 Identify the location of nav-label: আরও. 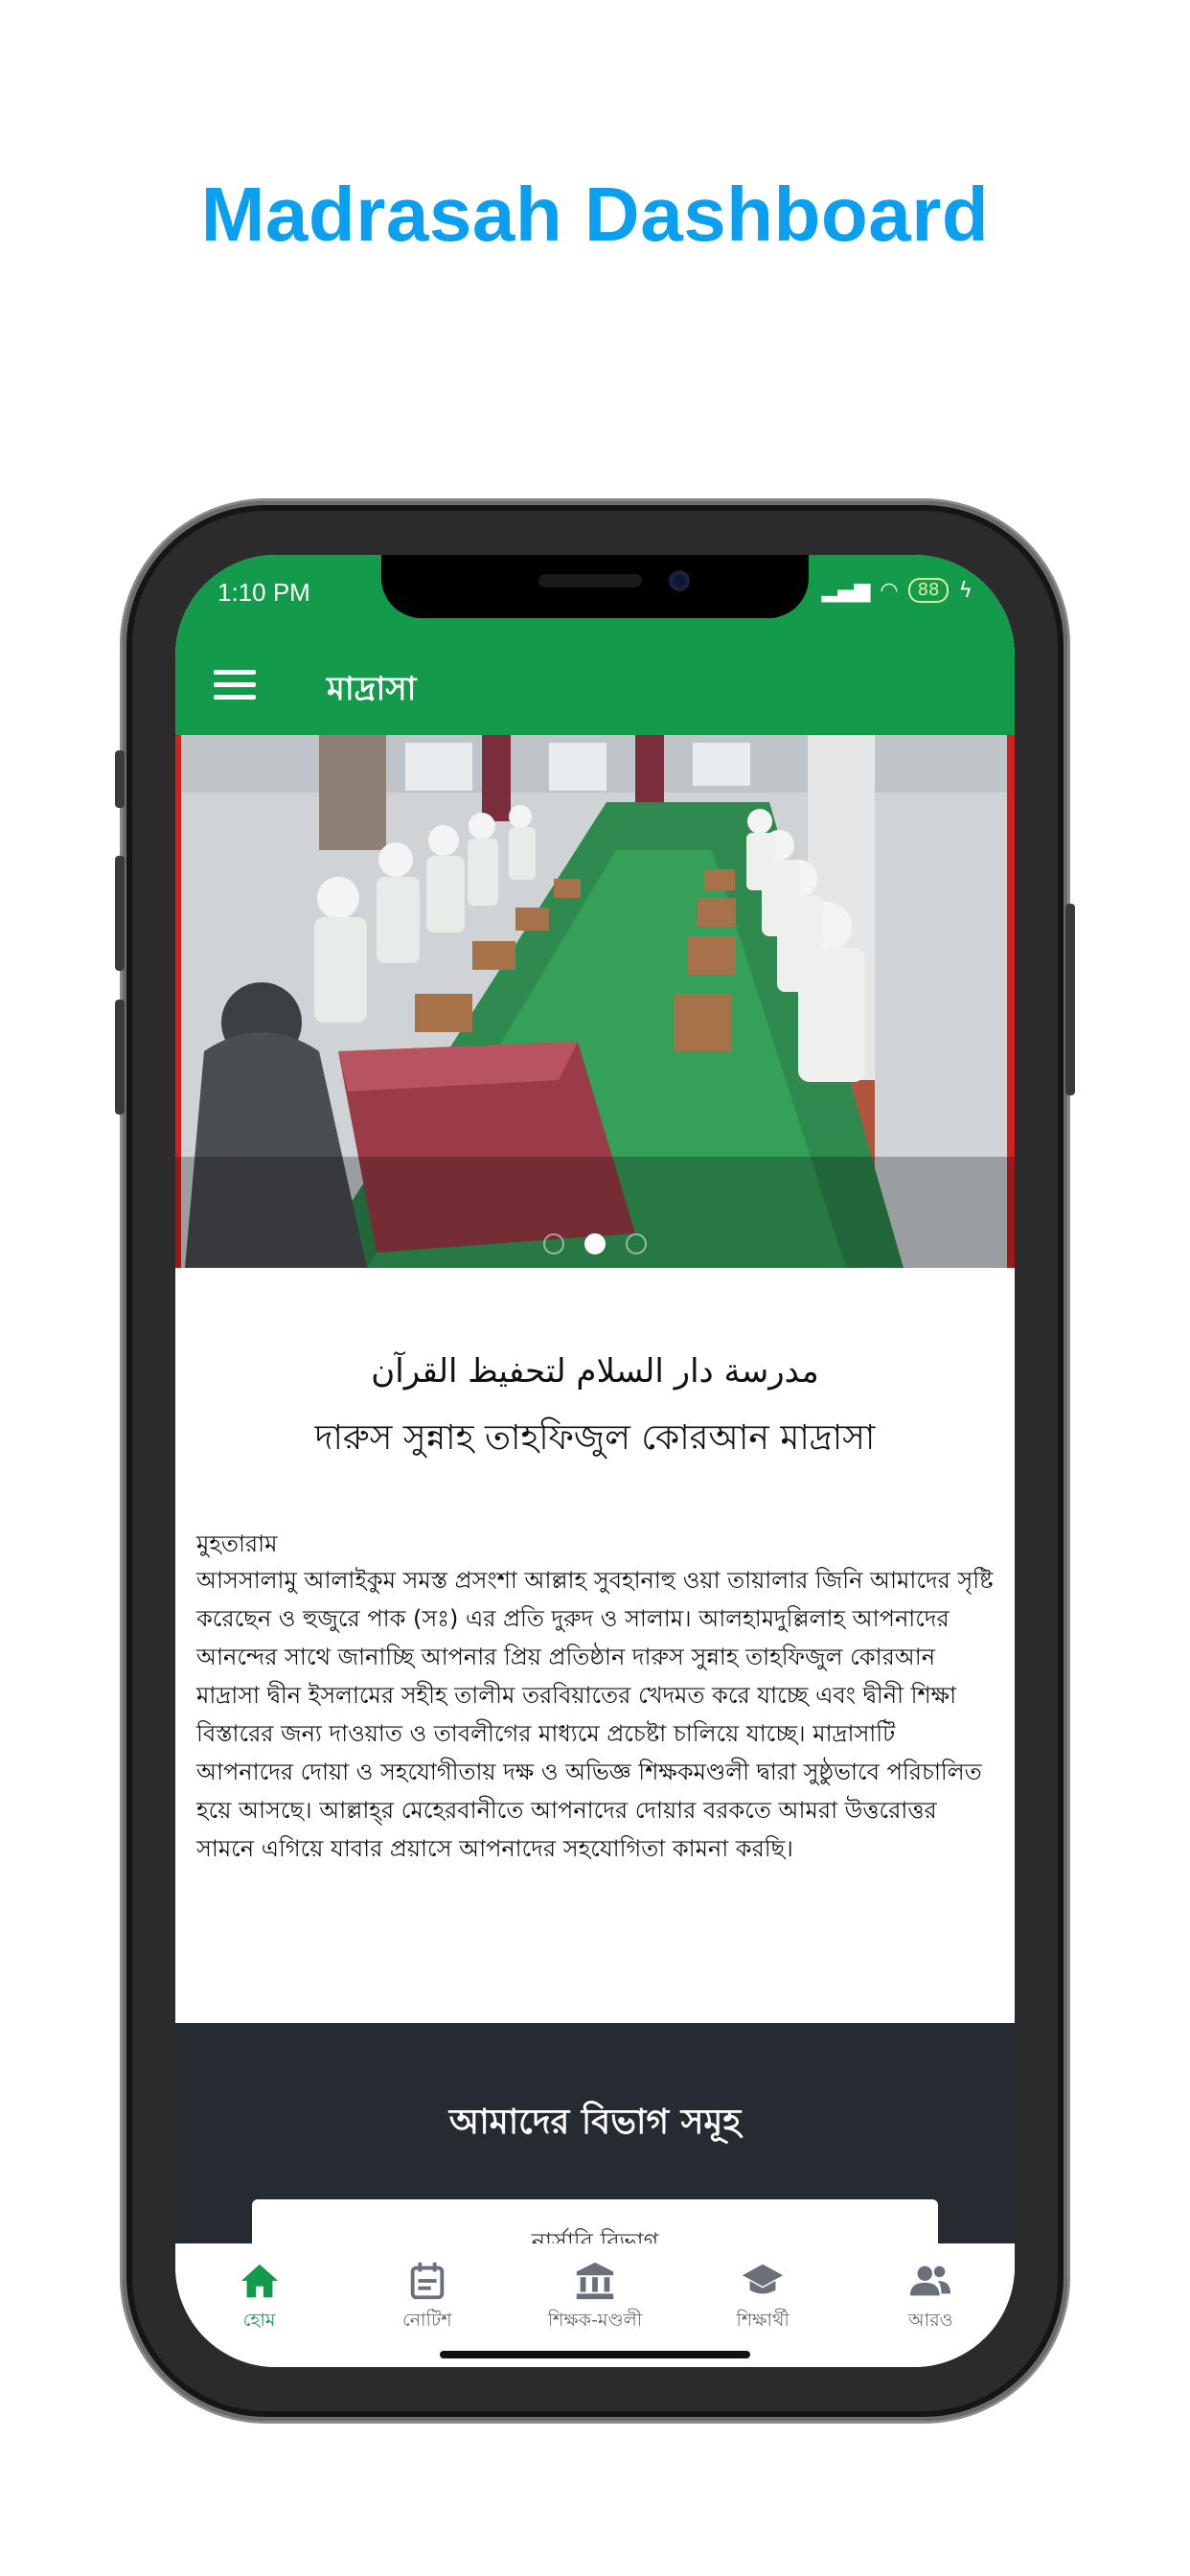
(931, 2320).